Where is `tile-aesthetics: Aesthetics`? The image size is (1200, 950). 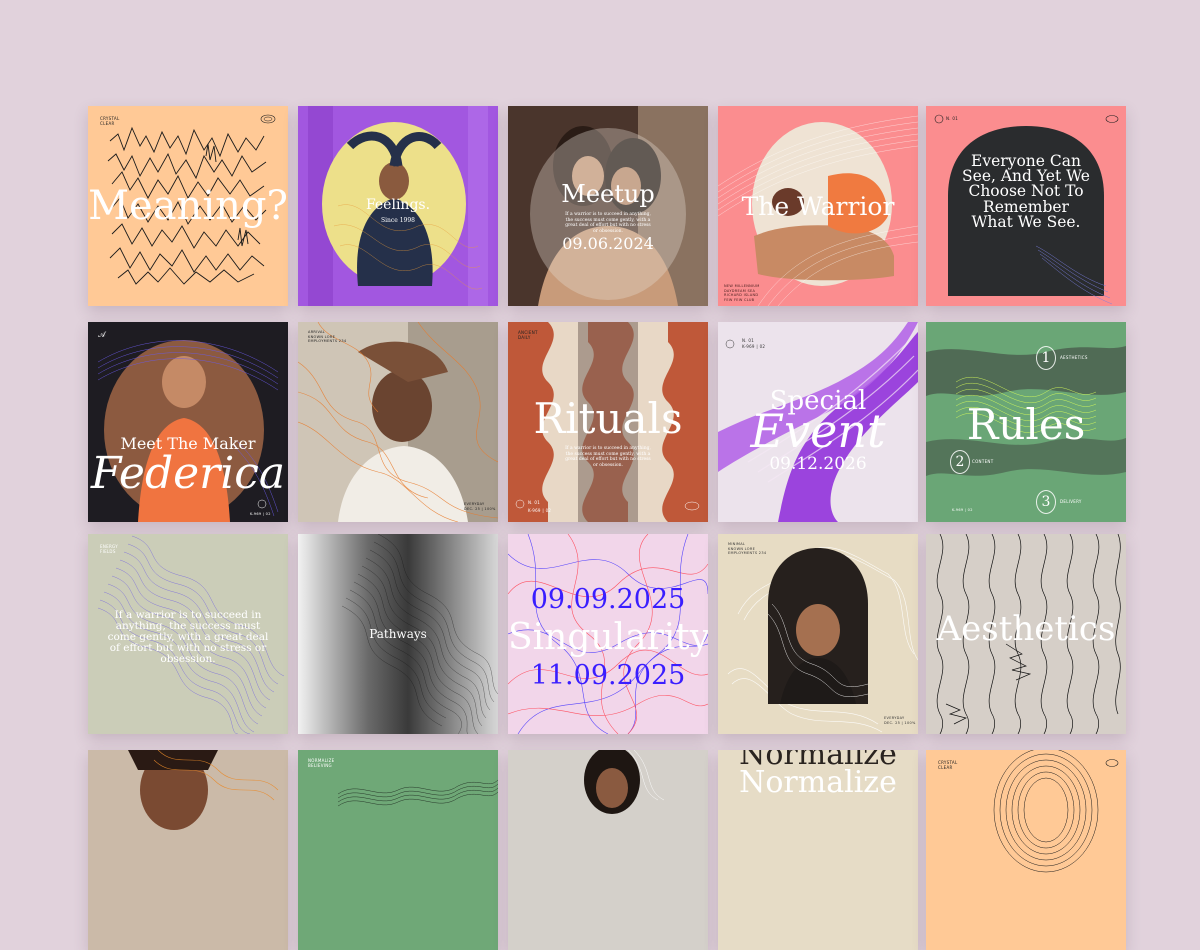
tile-aesthetics: Aesthetics is located at coordinates (1026, 634).